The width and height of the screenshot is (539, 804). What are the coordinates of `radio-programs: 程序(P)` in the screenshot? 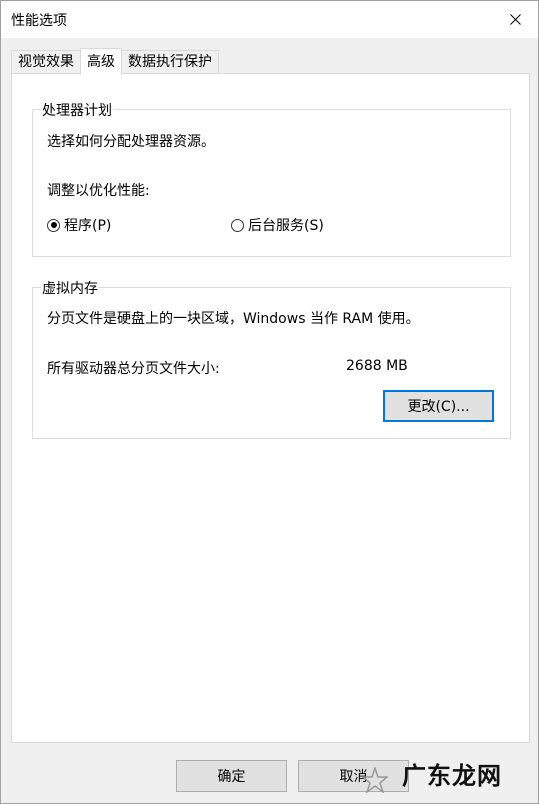 It's located at (79, 225).